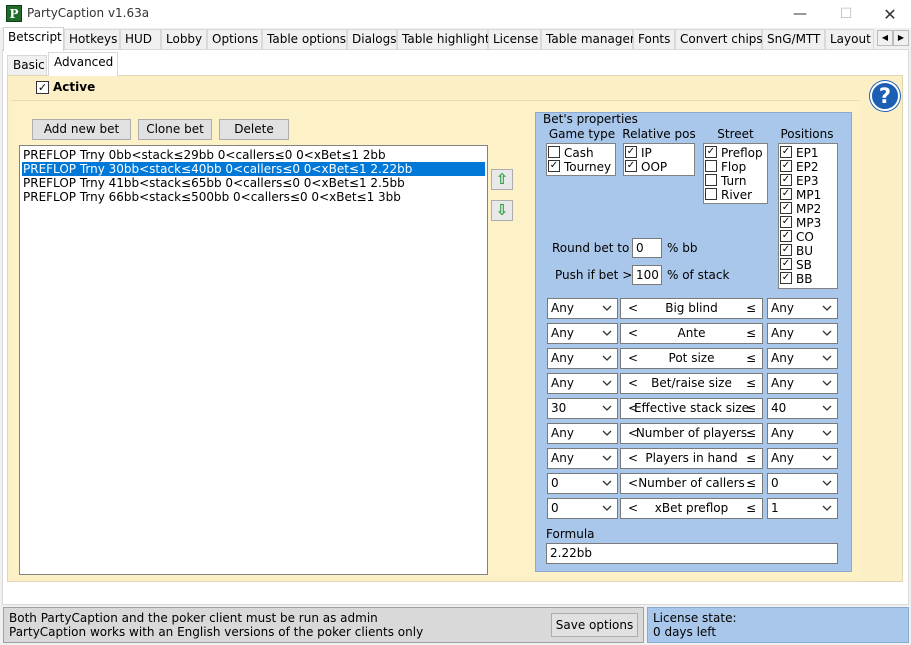 Image resolution: width=911 pixels, height=645 pixels. I want to click on add-new-bet-button: Add new bet, so click(81, 129).